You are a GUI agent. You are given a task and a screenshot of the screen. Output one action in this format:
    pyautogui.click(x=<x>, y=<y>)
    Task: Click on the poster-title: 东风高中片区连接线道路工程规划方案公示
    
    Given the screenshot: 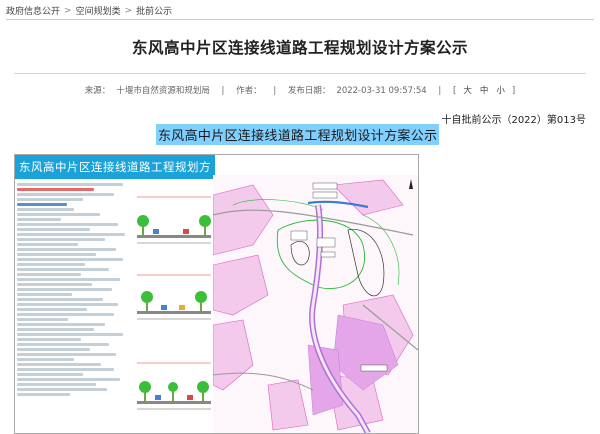 What is the action you would take?
    pyautogui.click(x=115, y=176)
    